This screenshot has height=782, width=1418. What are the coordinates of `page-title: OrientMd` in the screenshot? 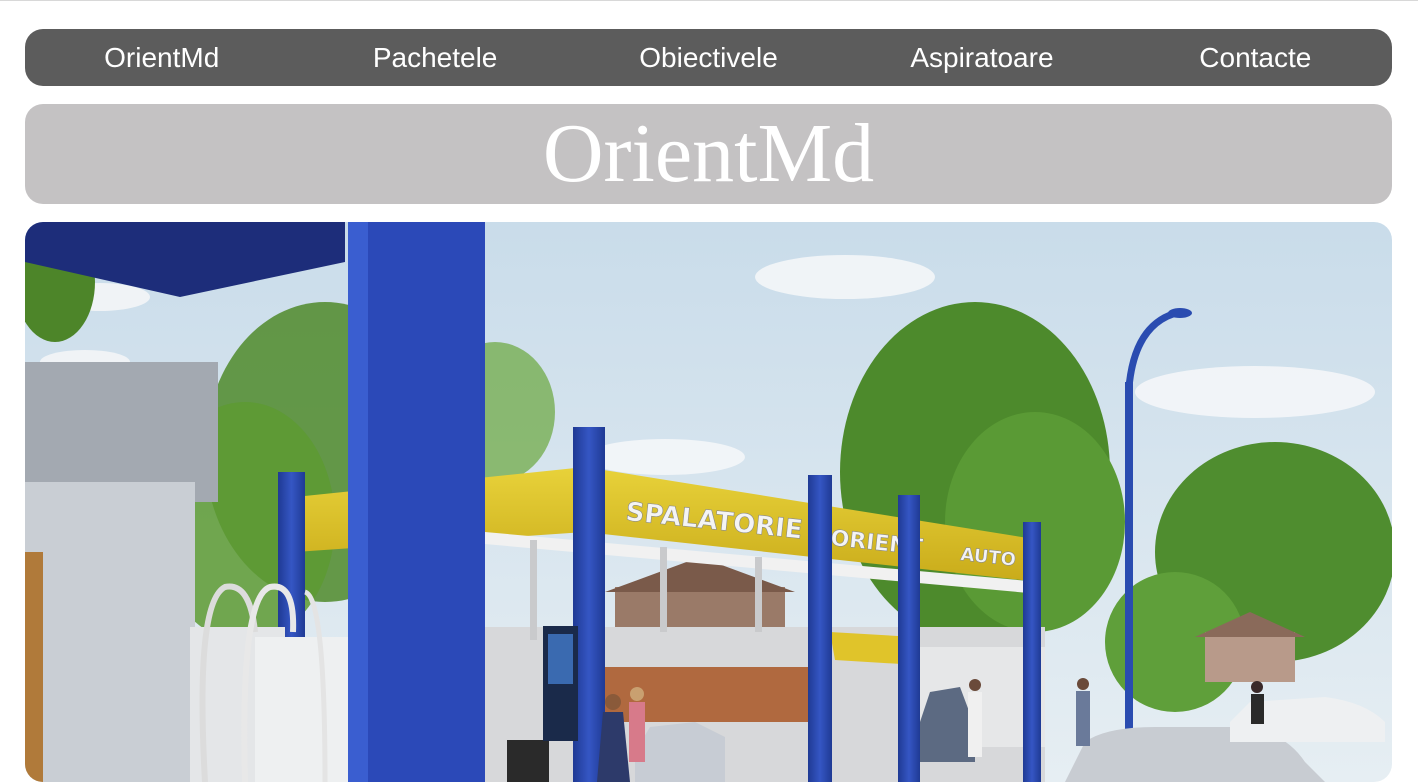 It's located at (708, 153).